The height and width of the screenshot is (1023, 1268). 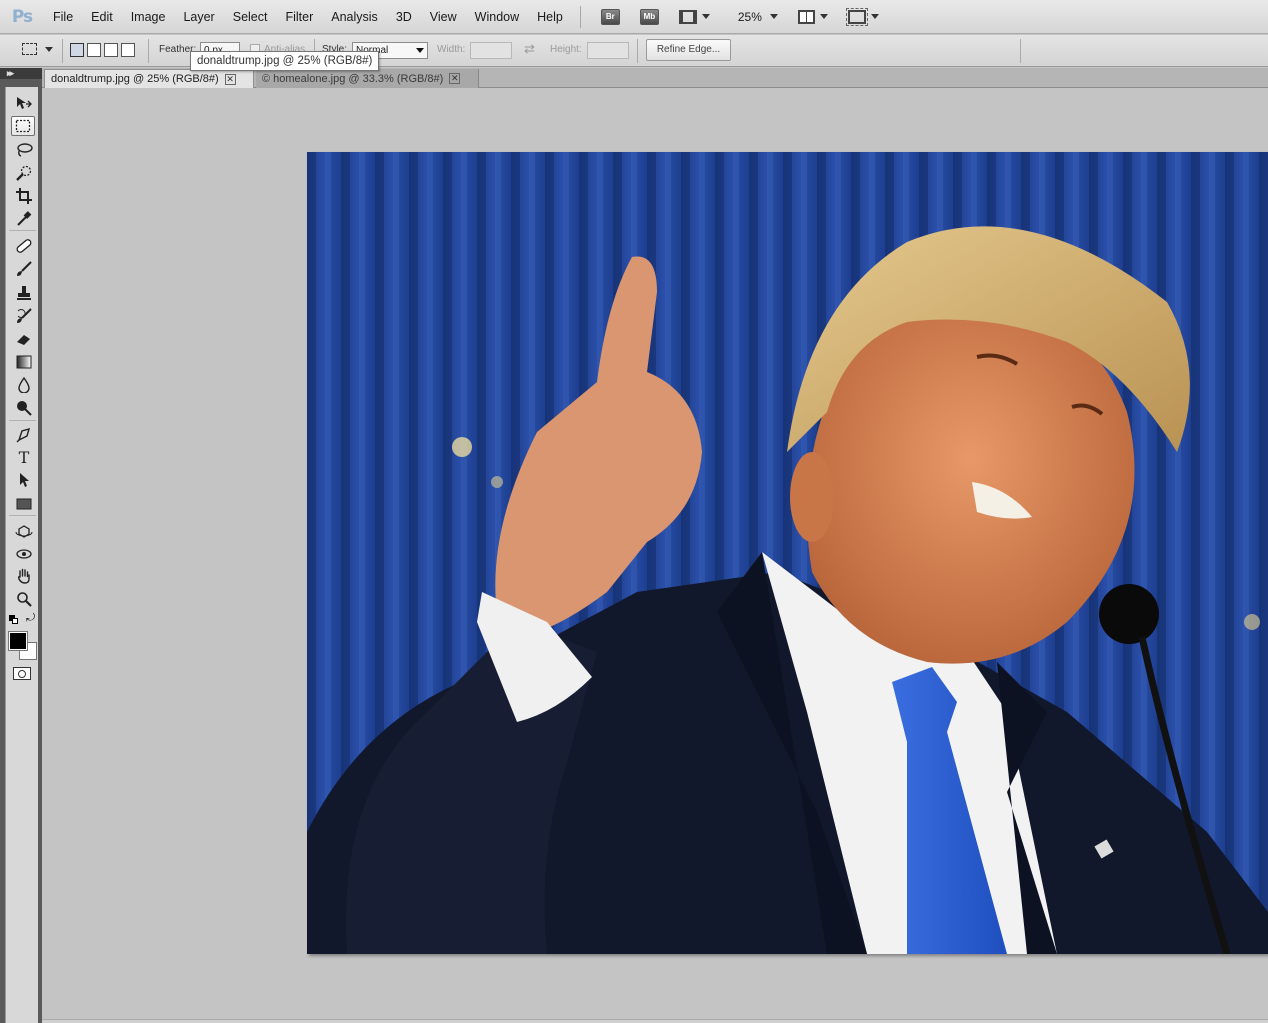 I want to click on swap-dimensions-icon: ⇄, so click(x=529, y=49).